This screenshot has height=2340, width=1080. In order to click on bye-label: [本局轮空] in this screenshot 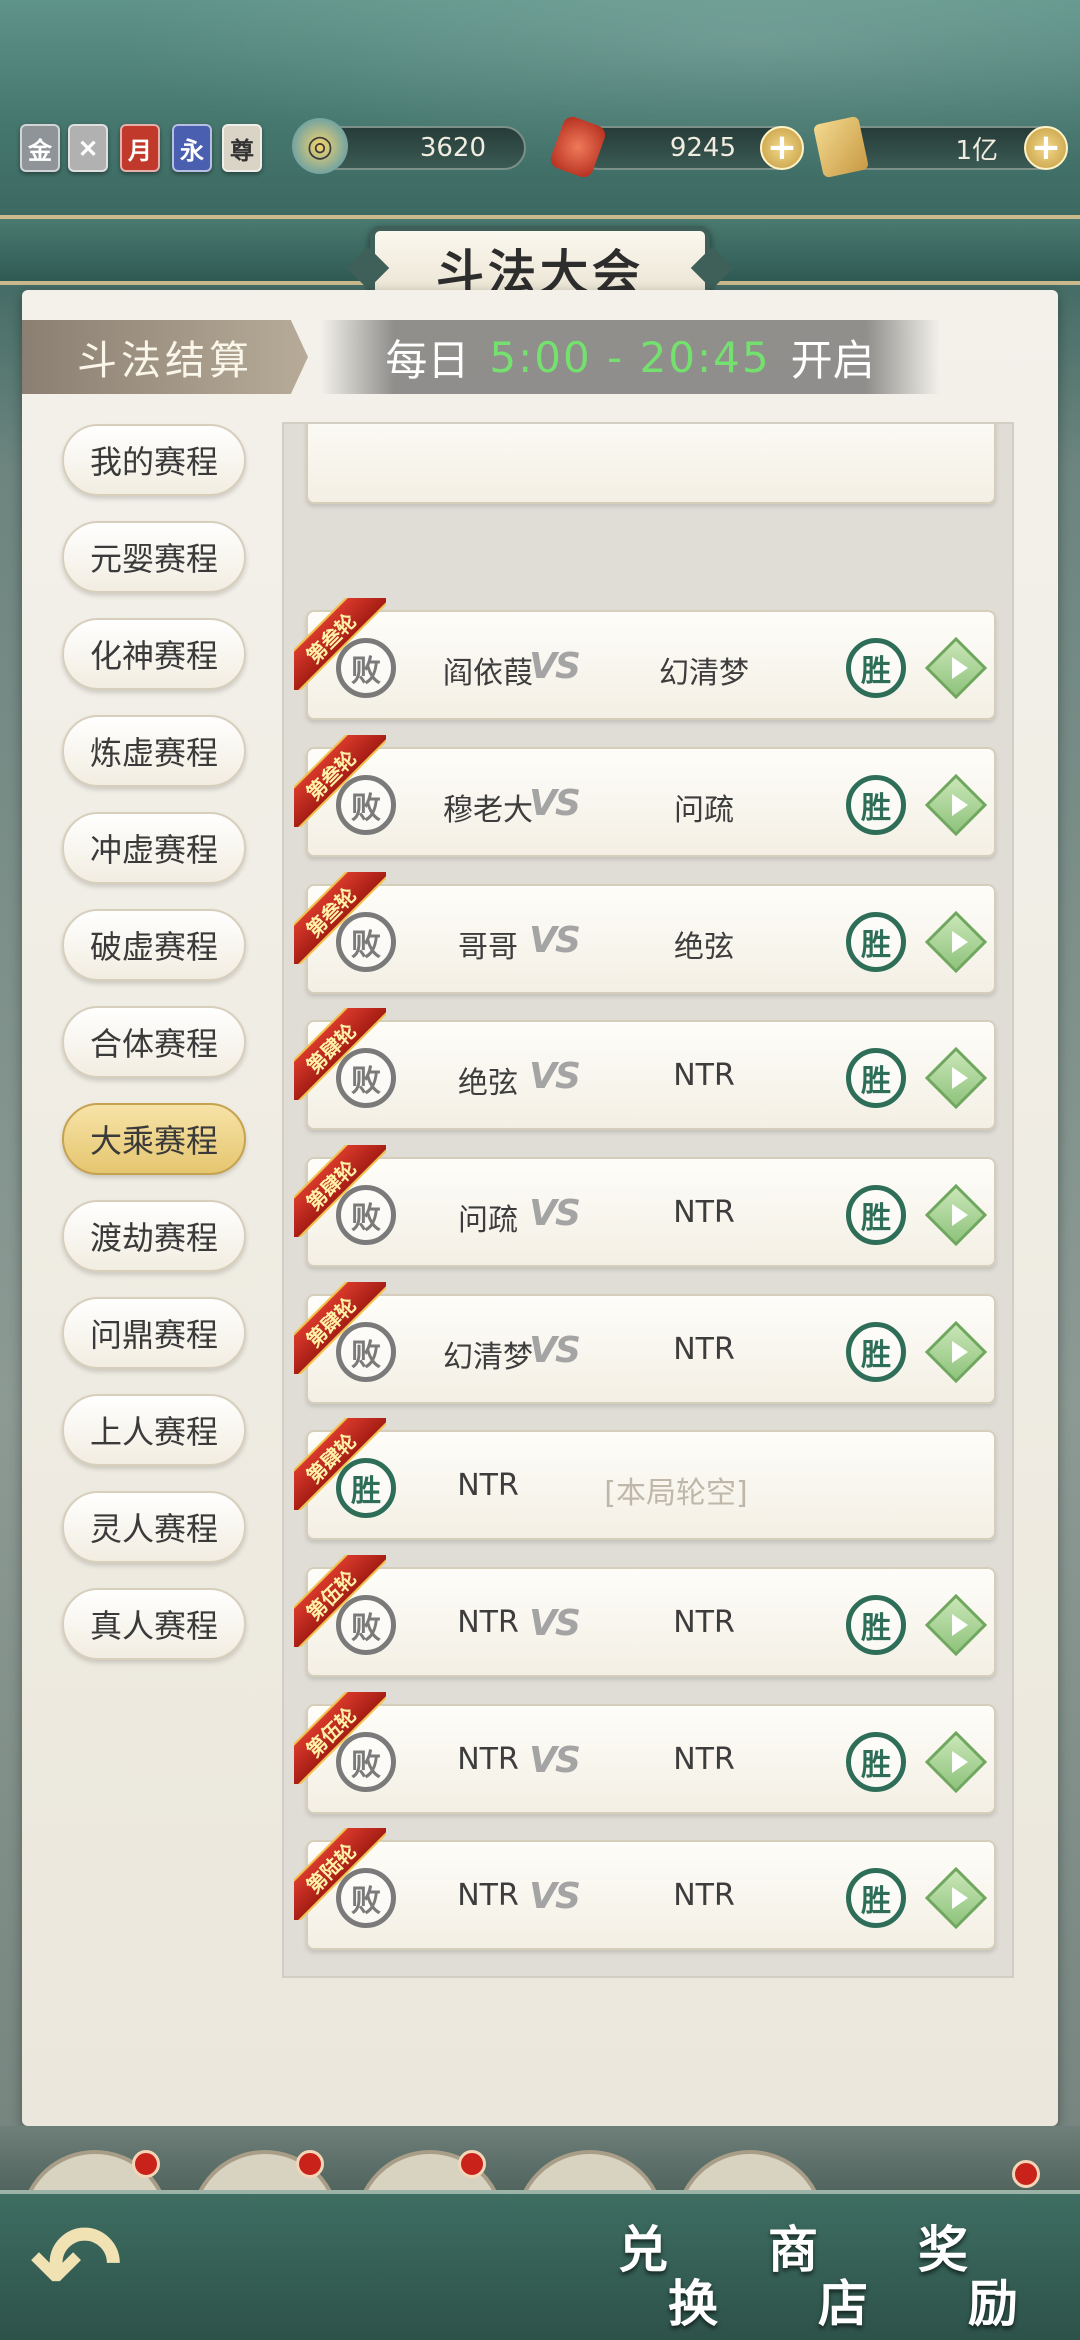, I will do `click(676, 1493)`.